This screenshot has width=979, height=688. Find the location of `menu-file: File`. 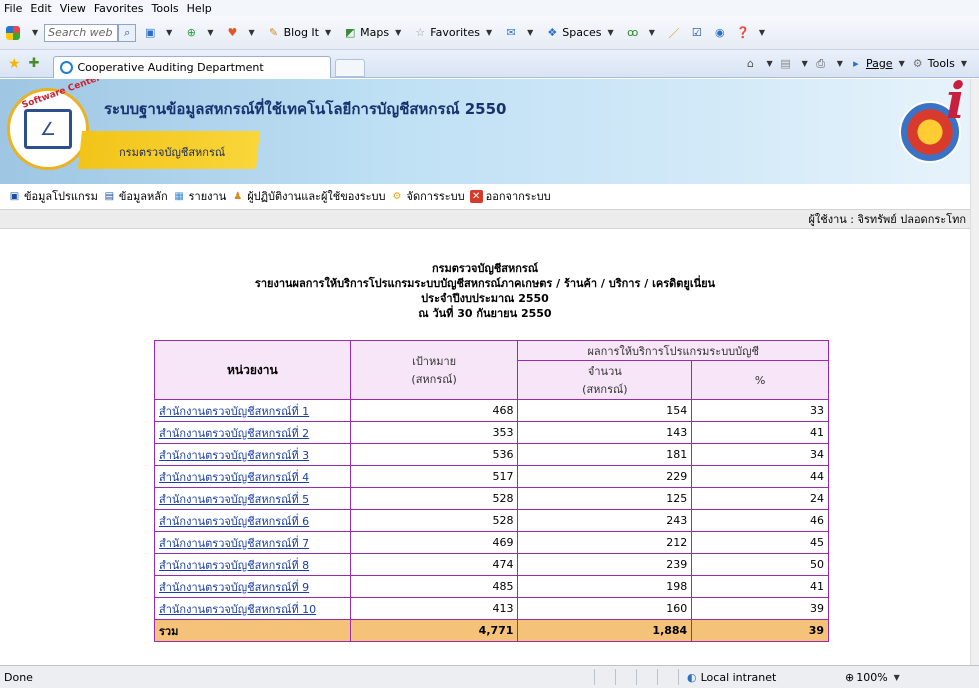

menu-file: File is located at coordinates (13, 8).